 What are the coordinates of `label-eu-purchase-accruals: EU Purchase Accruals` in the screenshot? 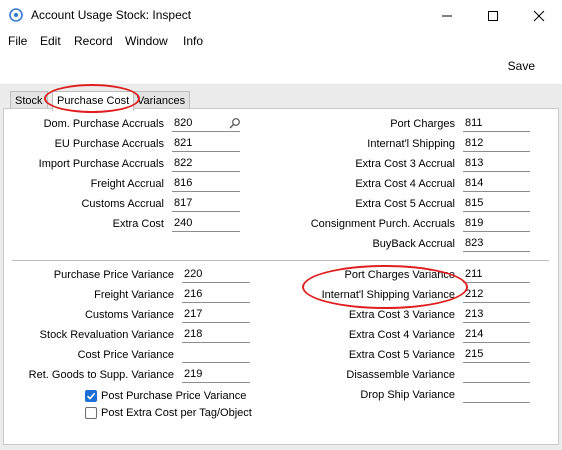 It's located at (109, 144).